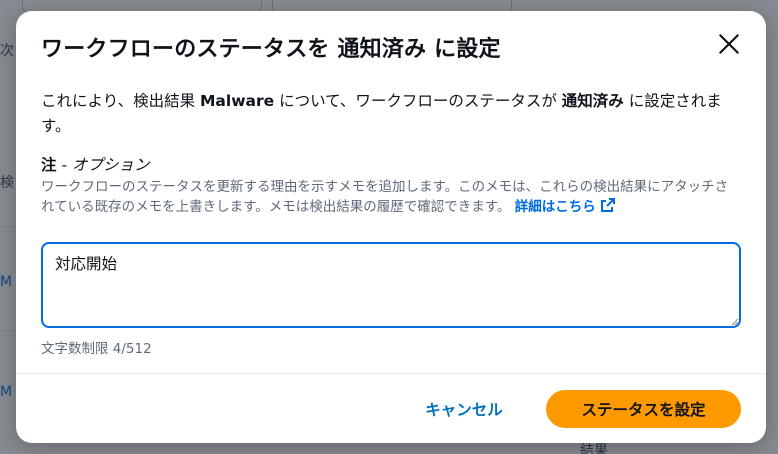 The width and height of the screenshot is (778, 454). Describe the element at coordinates (49, 165) in the screenshot. I see `note-label: 注` at that location.